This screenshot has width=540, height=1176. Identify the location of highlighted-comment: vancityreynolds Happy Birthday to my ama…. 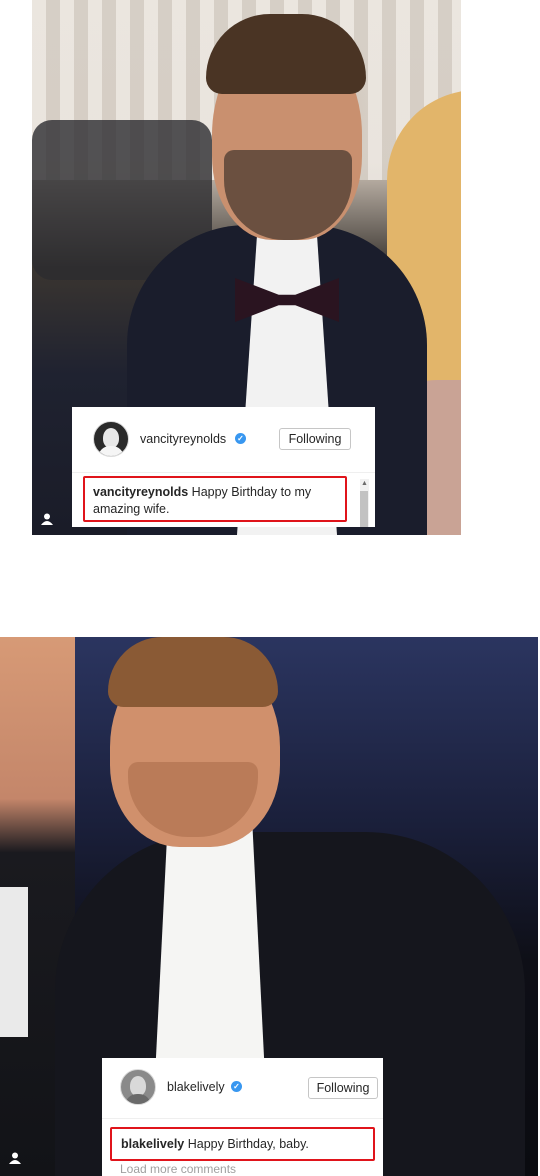
(215, 499).